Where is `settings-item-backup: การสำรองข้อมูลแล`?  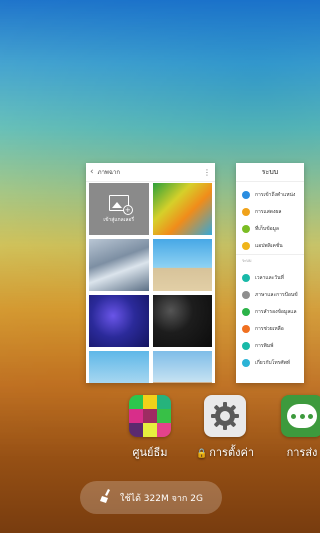 settings-item-backup: การสำรองข้อมูลแล is located at coordinates (270, 311).